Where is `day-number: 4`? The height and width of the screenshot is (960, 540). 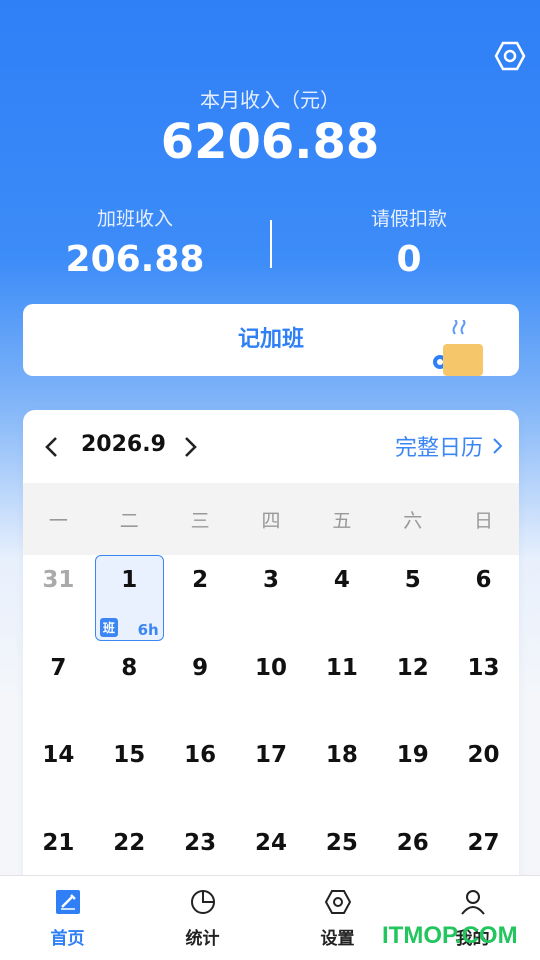
day-number: 4 is located at coordinates (341, 580).